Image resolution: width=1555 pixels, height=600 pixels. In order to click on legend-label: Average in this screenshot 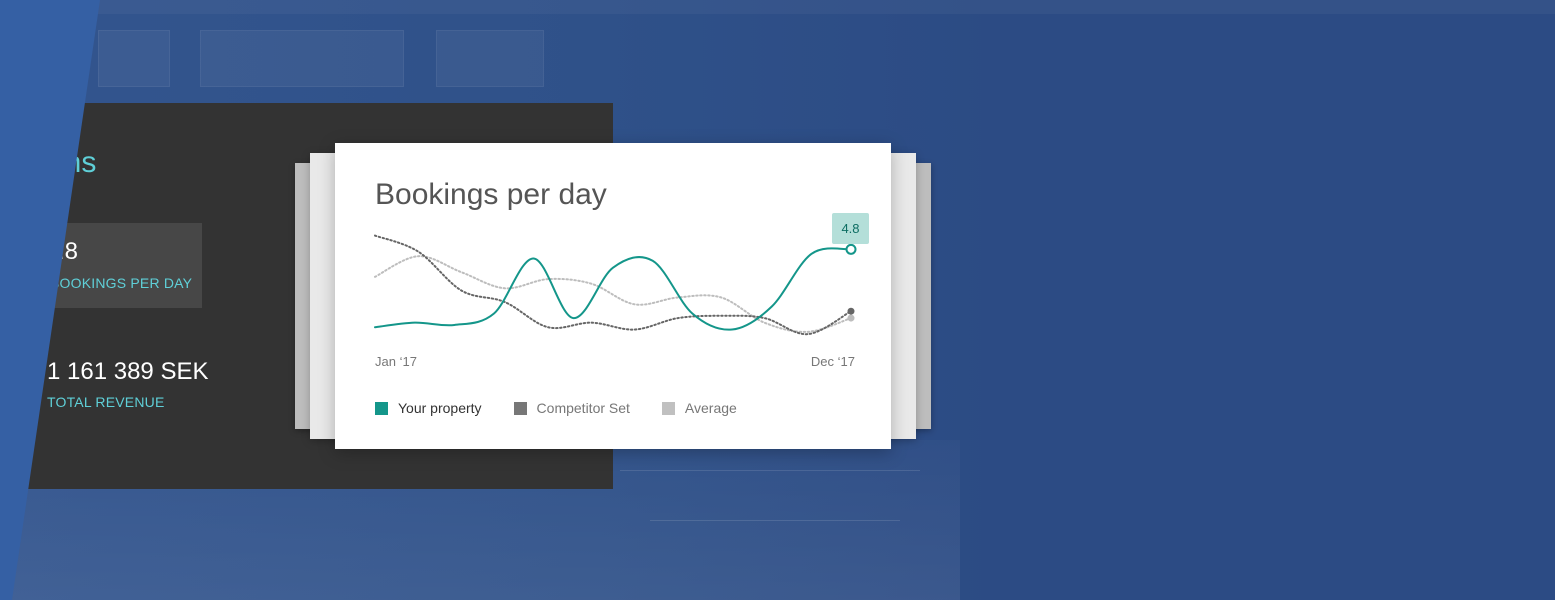, I will do `click(710, 408)`.